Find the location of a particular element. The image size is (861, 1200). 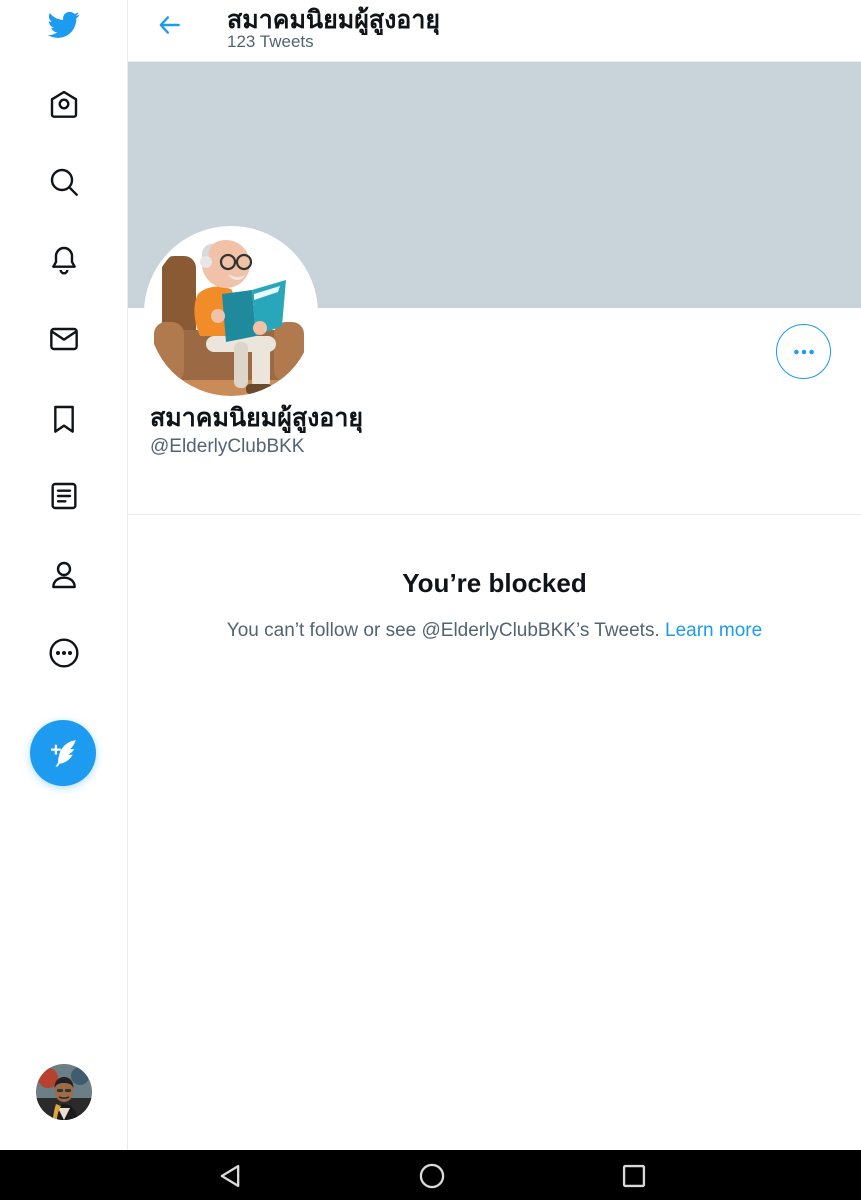

more-options-button is located at coordinates (803, 351).